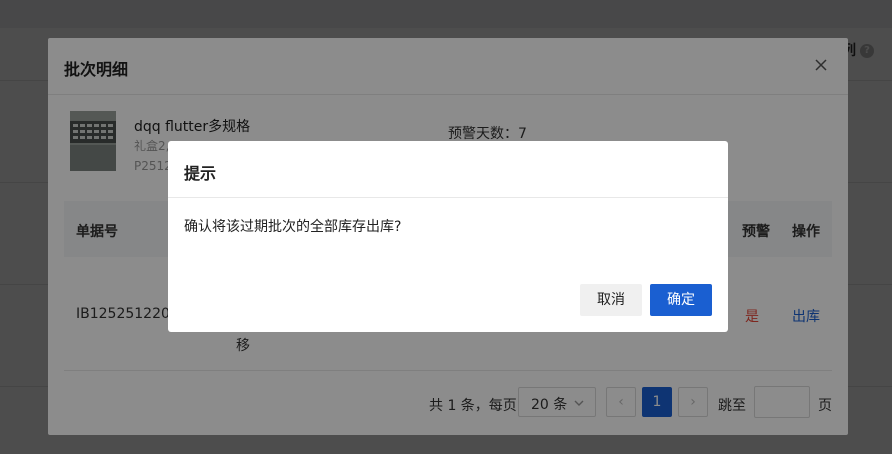 The width and height of the screenshot is (892, 454). I want to click on cancel-button: 取消, so click(611, 300).